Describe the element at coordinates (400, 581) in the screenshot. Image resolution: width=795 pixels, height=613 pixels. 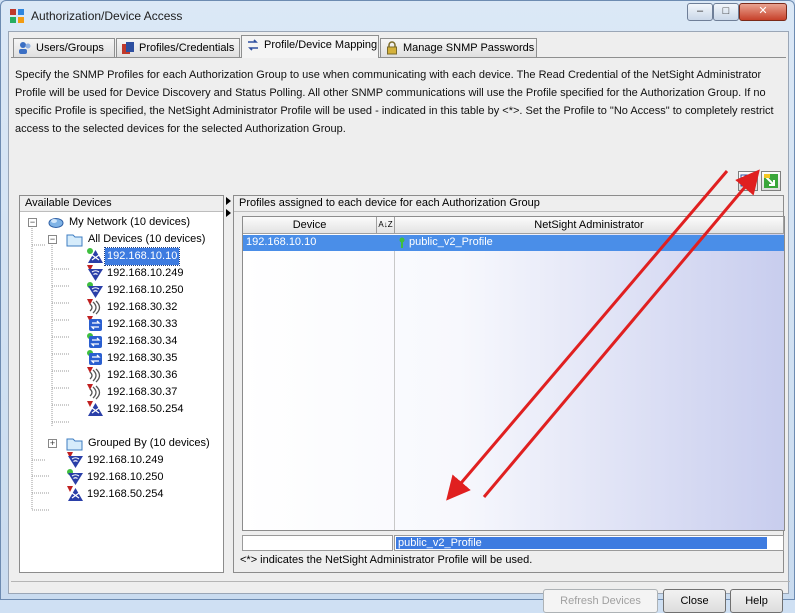
I see `button-bar-separator` at that location.